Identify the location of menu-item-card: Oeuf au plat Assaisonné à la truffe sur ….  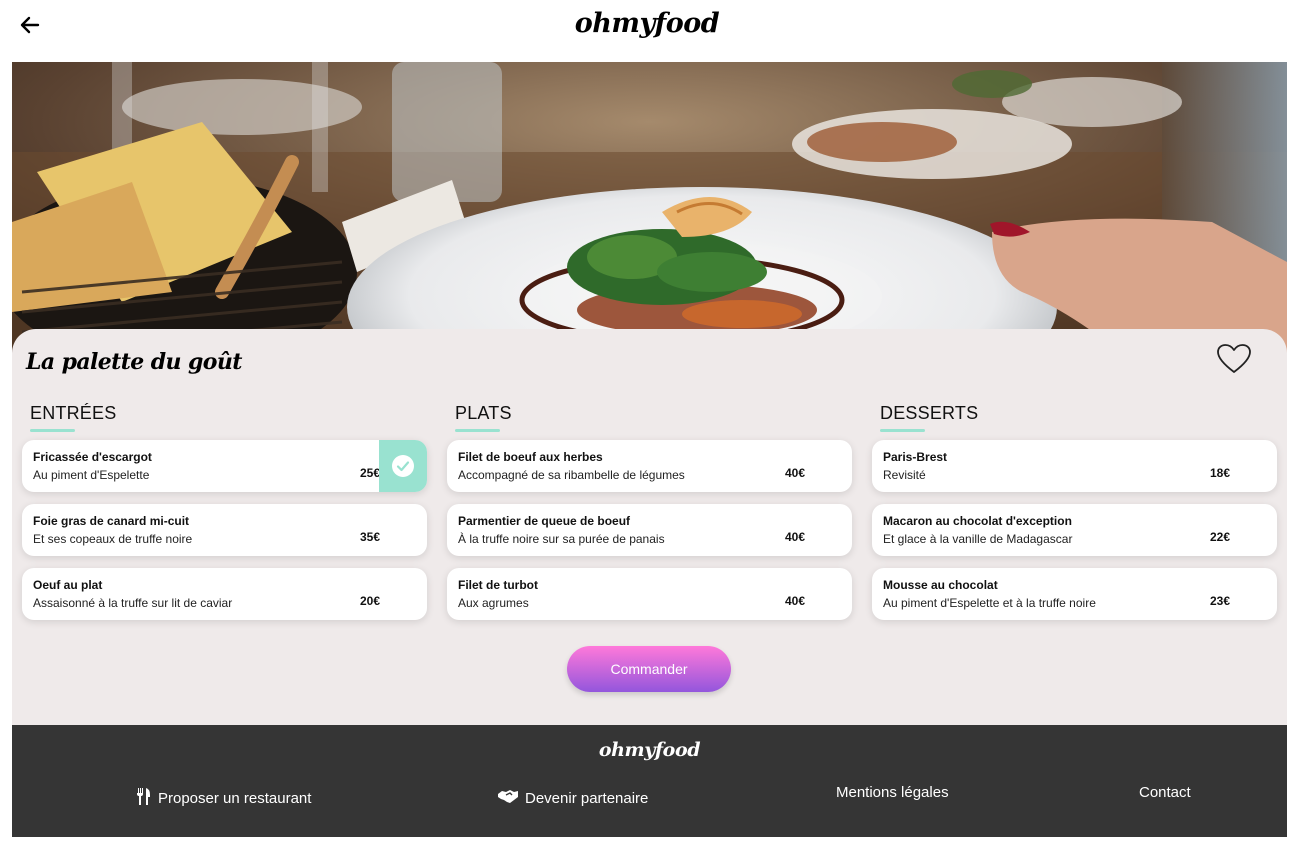
(224, 594).